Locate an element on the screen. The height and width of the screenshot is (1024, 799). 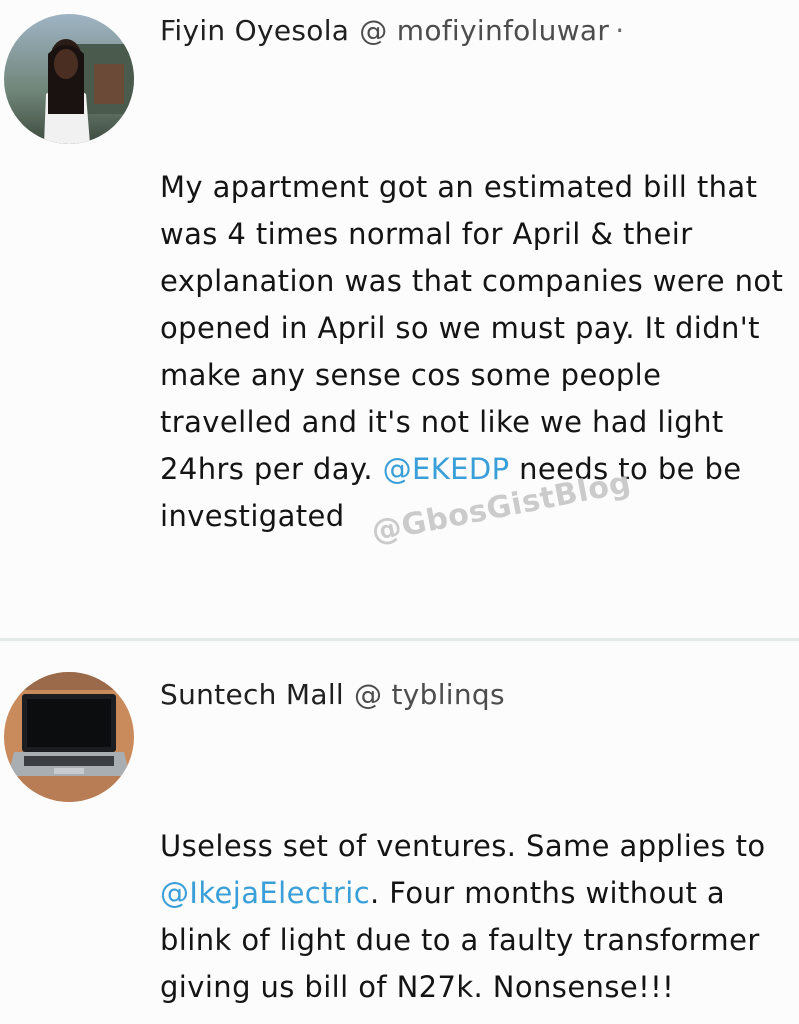
avatar-photo-icon is located at coordinates (69, 79).